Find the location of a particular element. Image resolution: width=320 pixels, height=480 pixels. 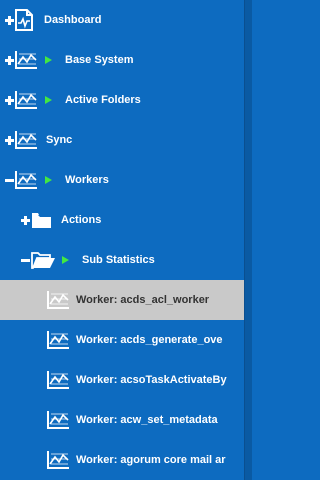

tree-item-label: Active Folders is located at coordinates (103, 100).